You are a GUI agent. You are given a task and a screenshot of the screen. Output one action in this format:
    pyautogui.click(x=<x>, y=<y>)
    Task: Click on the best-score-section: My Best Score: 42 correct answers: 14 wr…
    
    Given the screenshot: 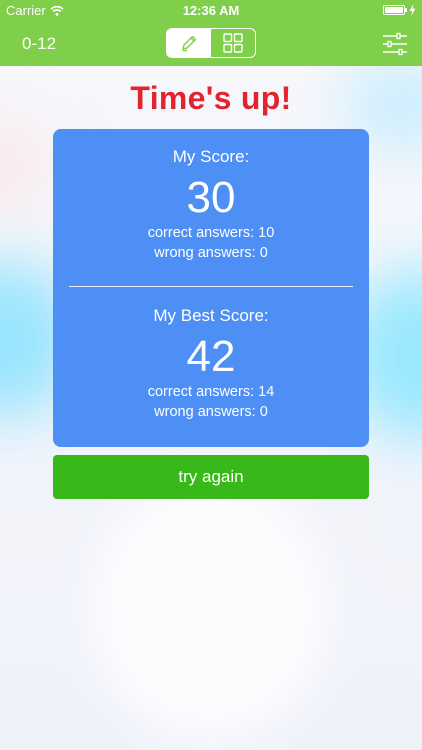 What is the action you would take?
    pyautogui.click(x=211, y=364)
    